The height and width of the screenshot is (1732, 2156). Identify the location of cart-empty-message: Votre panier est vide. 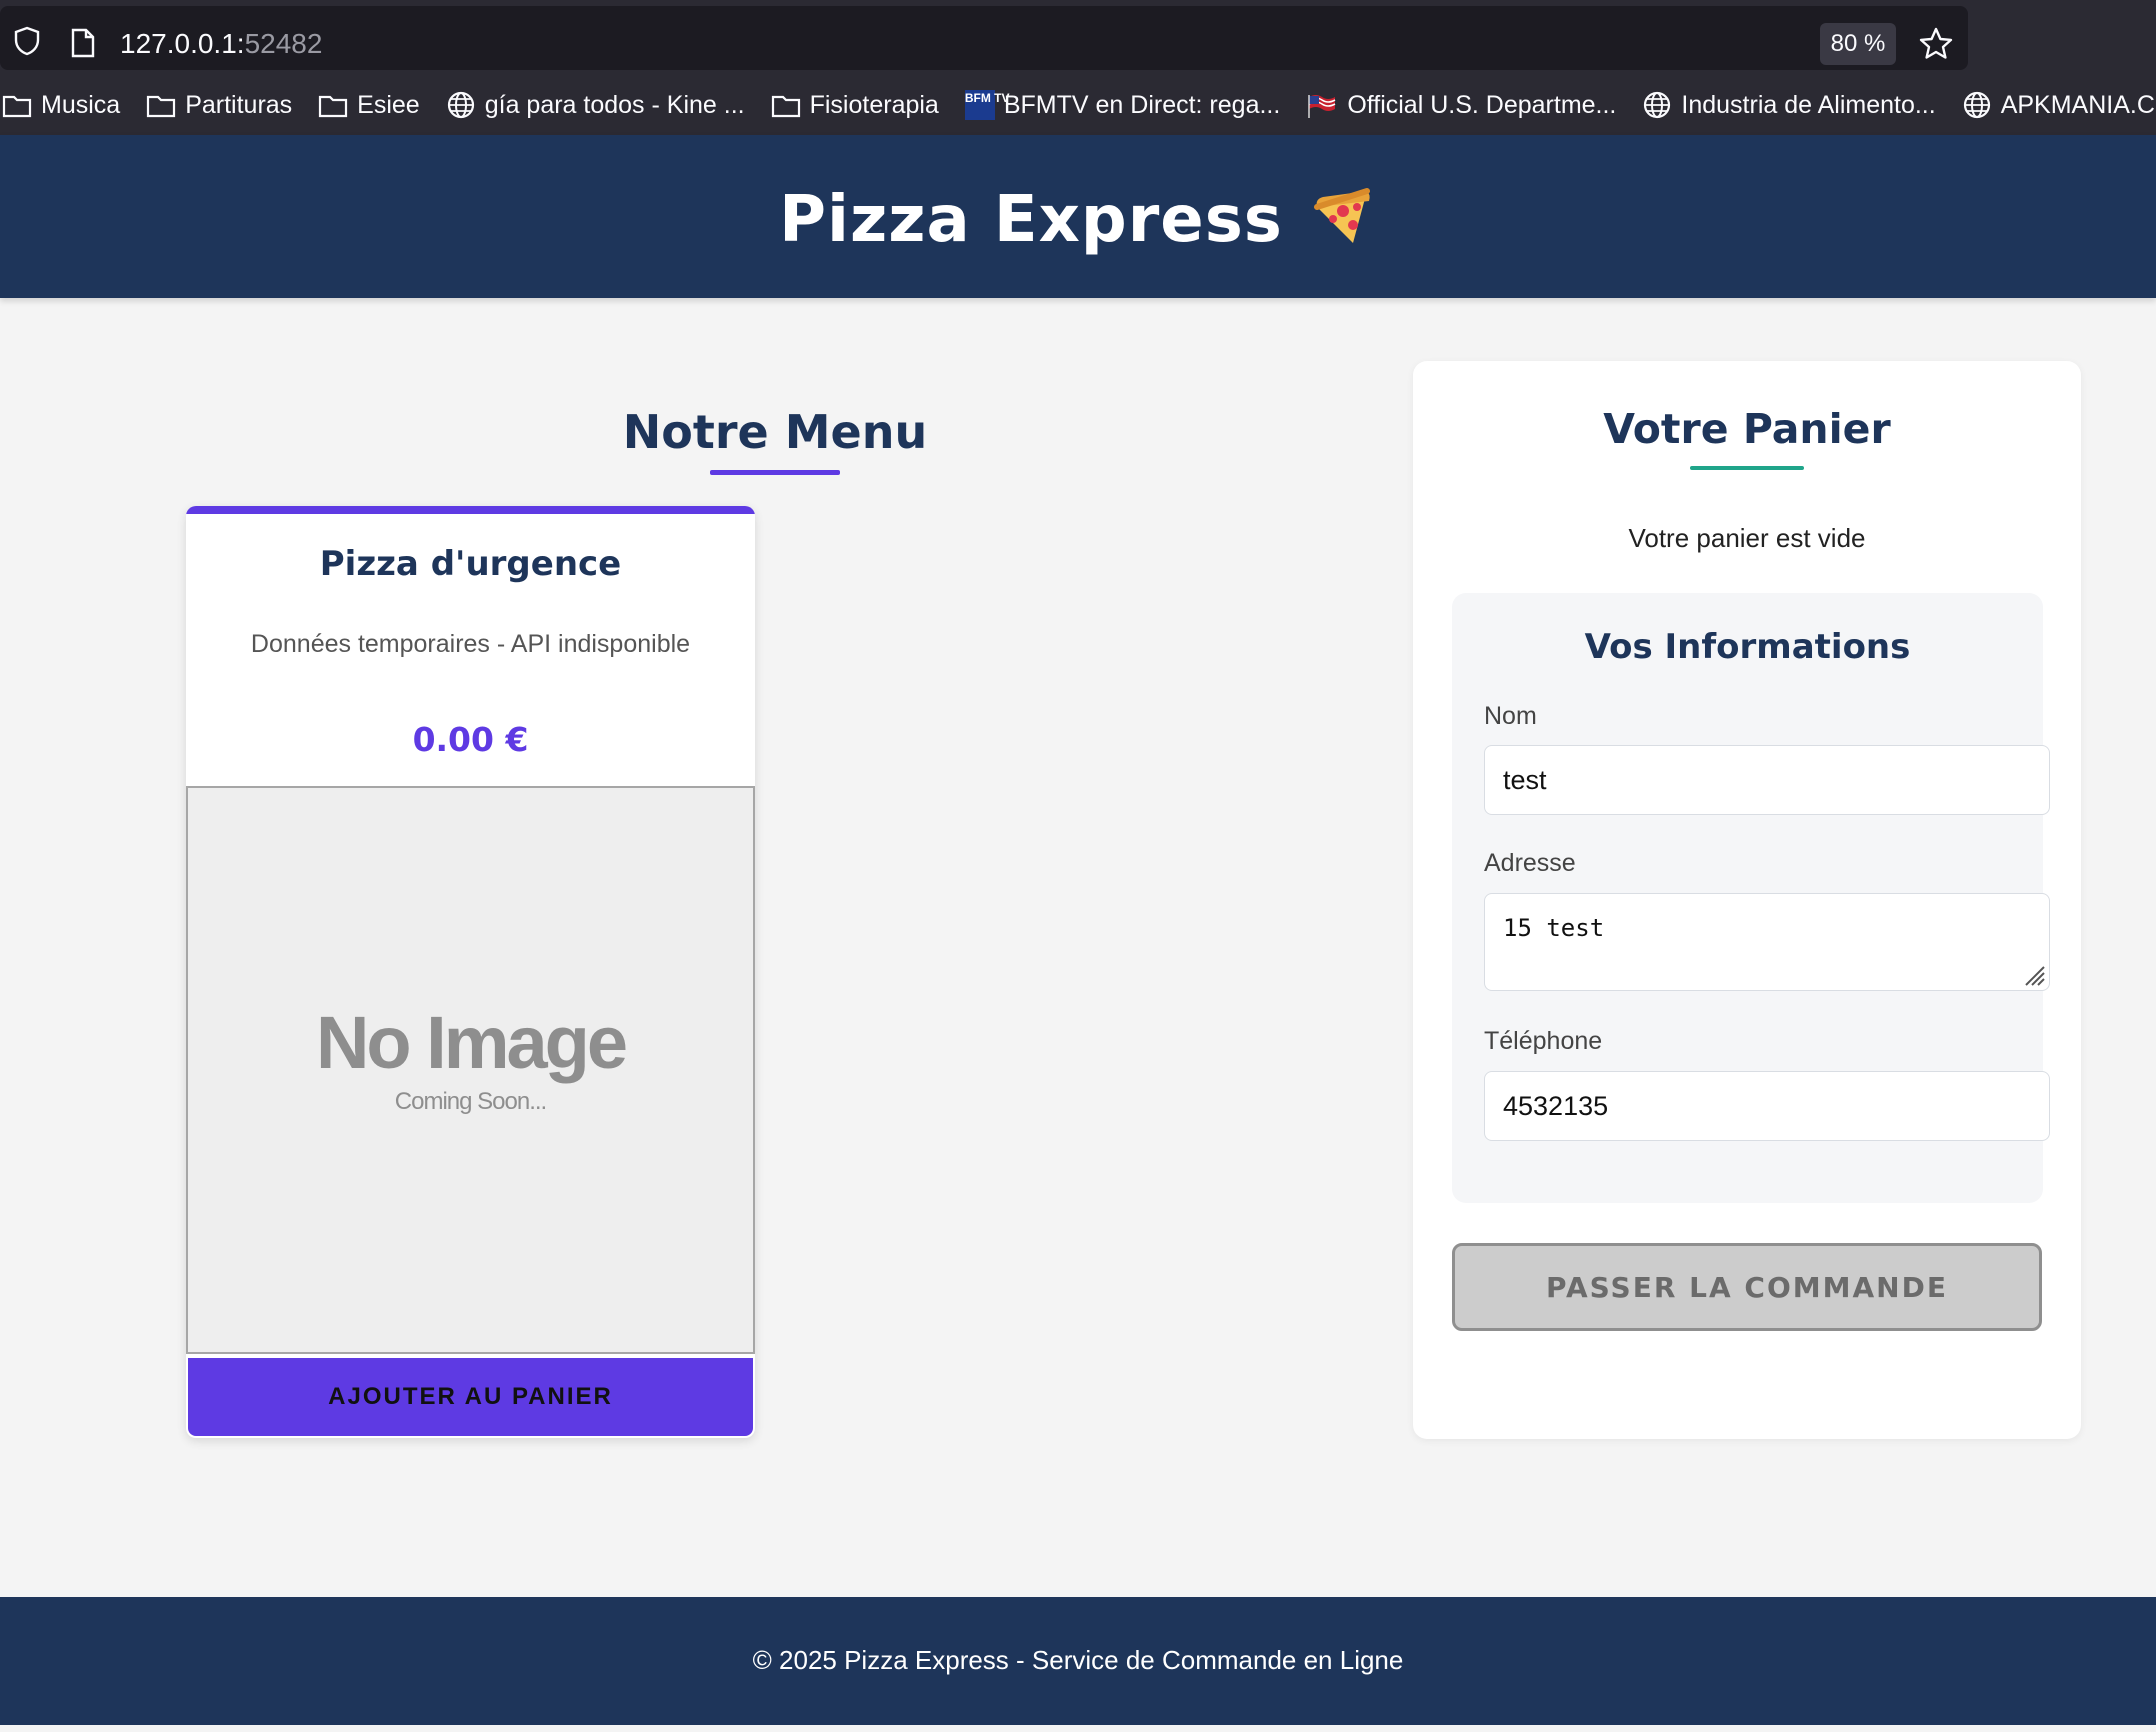
(1747, 538).